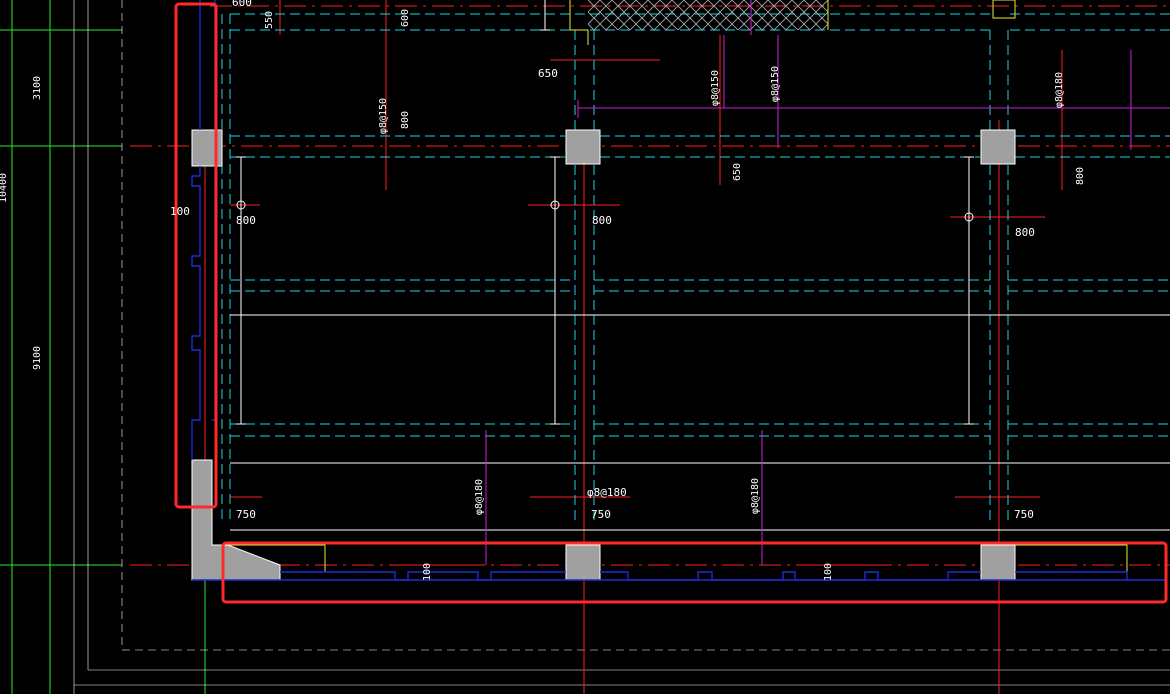  Describe the element at coordinates (1080, 176) in the screenshot. I see `dim-800-v2: 800` at that location.